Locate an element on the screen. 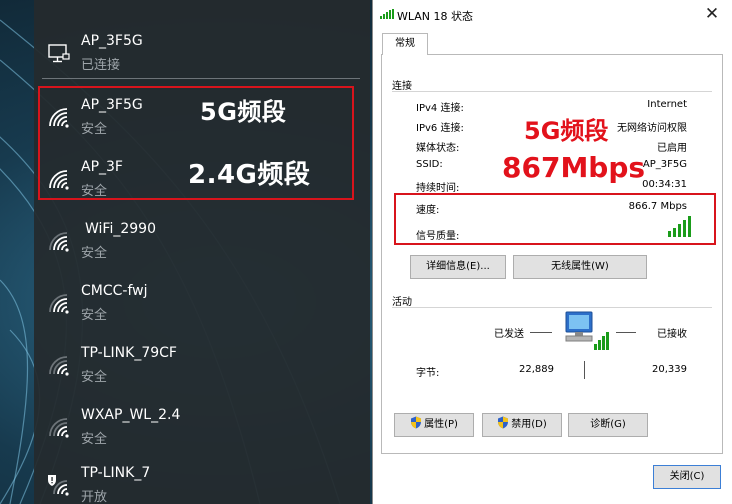 The height and width of the screenshot is (504, 732). bytes-label: 字节: is located at coordinates (428, 373).